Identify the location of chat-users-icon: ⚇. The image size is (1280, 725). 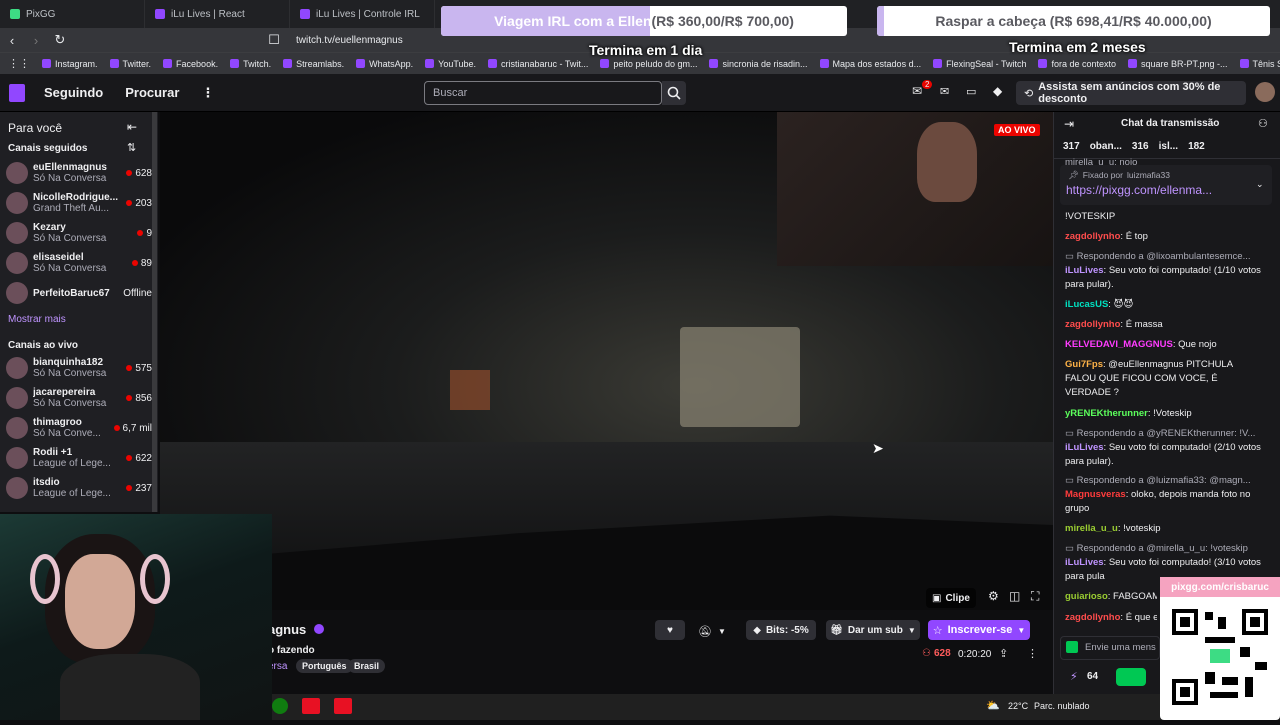
(1263, 123).